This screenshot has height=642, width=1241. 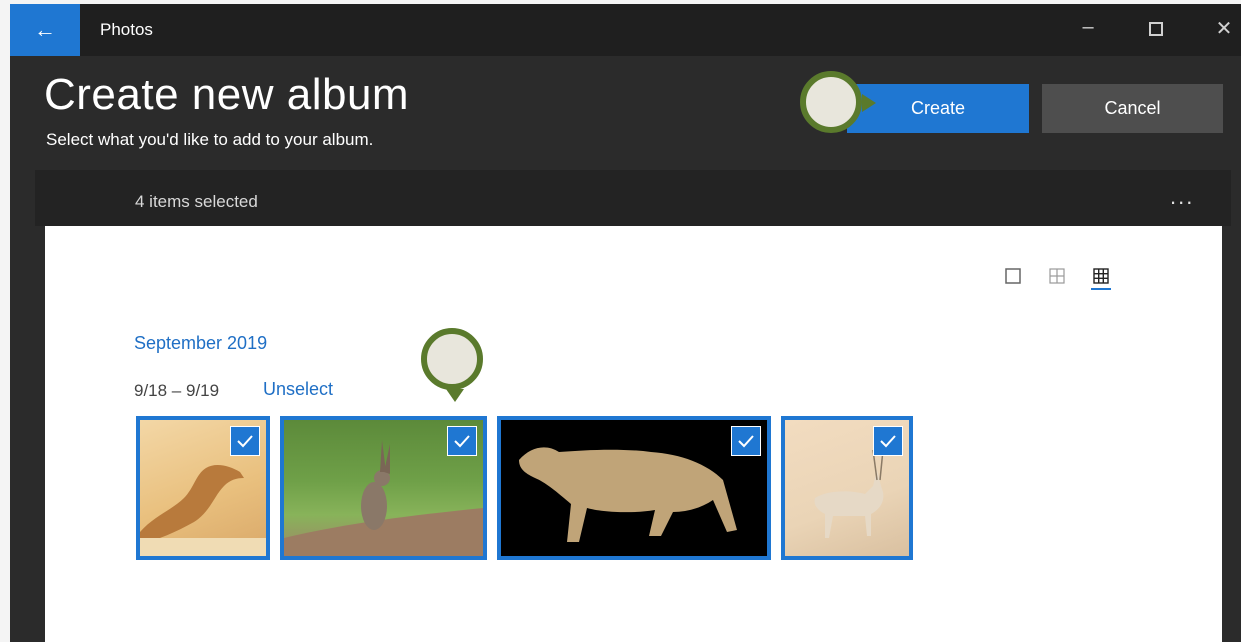 I want to click on month-heading: September 2019, so click(x=201, y=343).